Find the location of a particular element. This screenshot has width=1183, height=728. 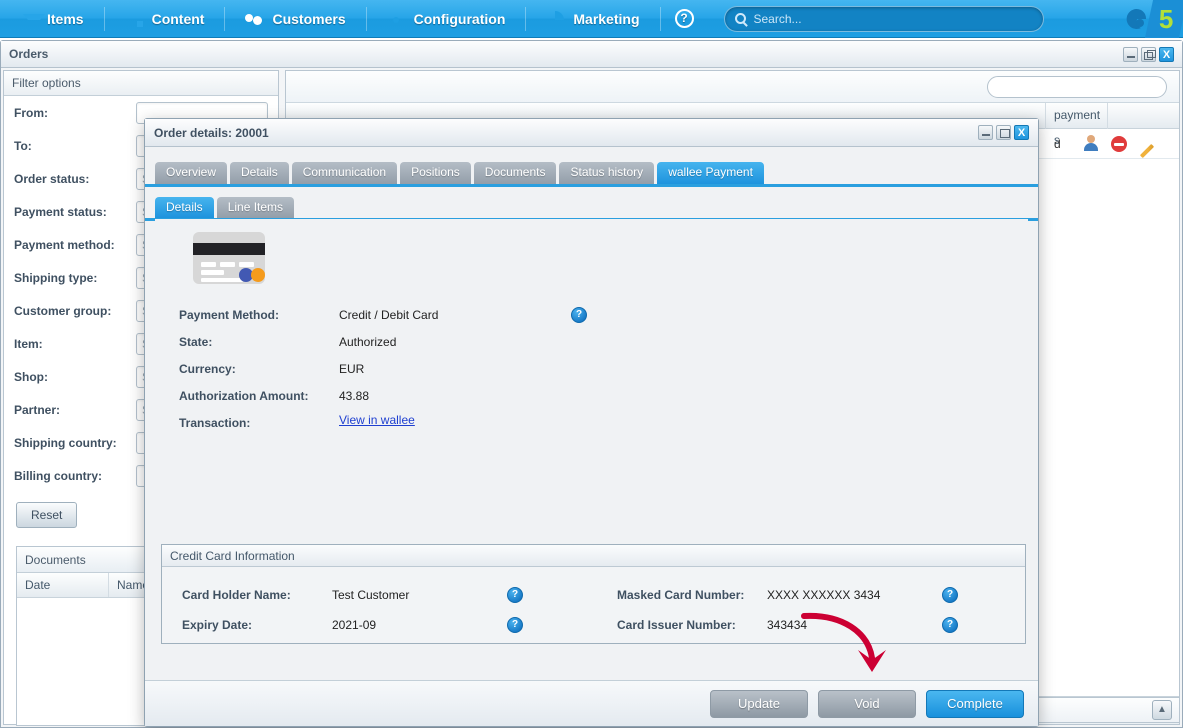

block-icon is located at coordinates (1119, 143).